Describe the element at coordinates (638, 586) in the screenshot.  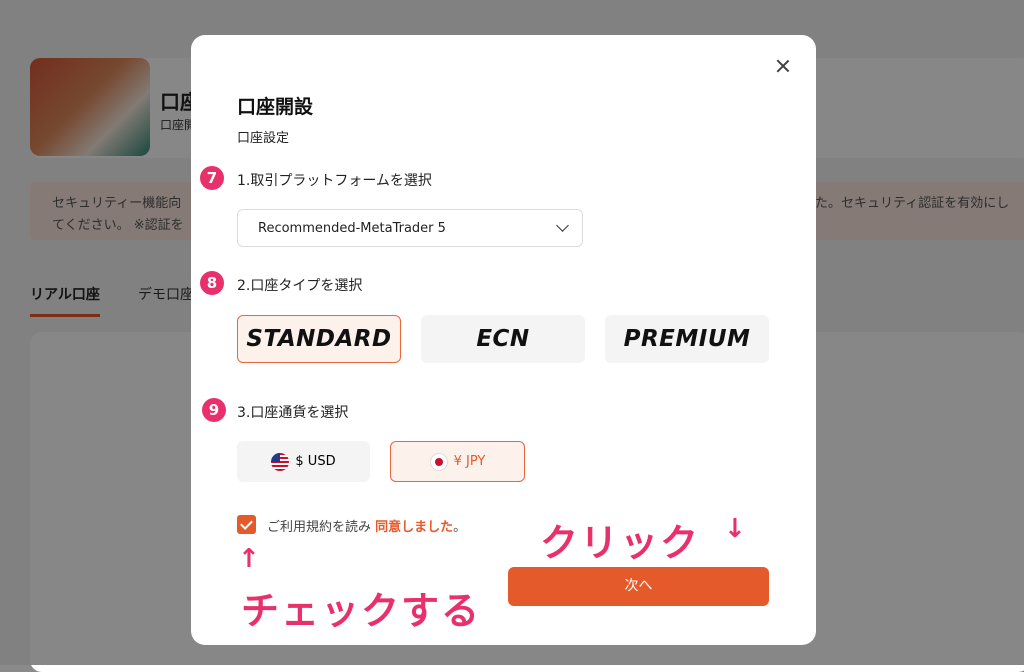
I see `next-button: 次へ` at that location.